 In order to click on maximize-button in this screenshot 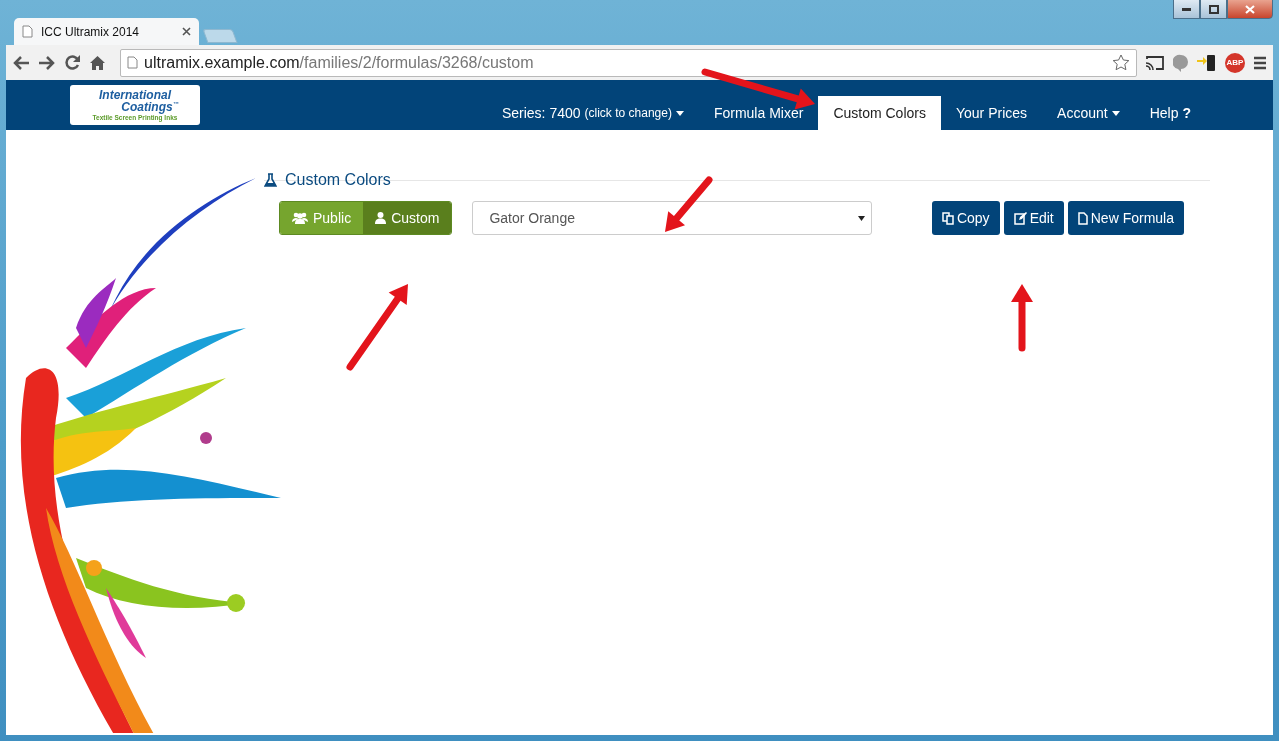, I will do `click(1213, 9)`.